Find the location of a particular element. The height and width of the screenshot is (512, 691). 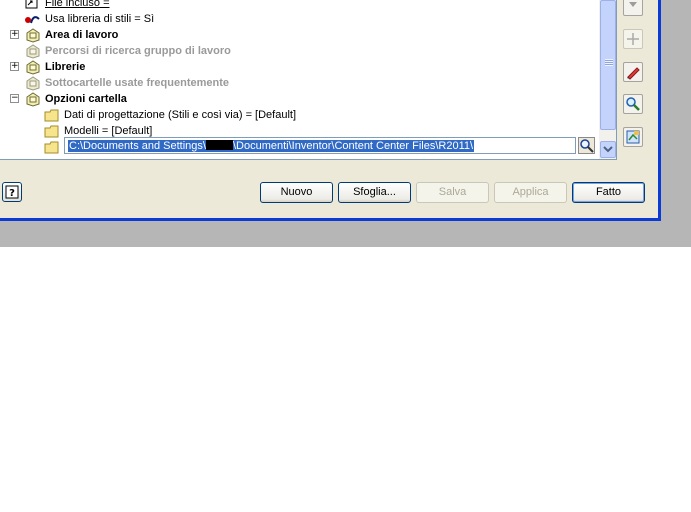

tree-row-label: Opzioni cartella is located at coordinates (86, 99).